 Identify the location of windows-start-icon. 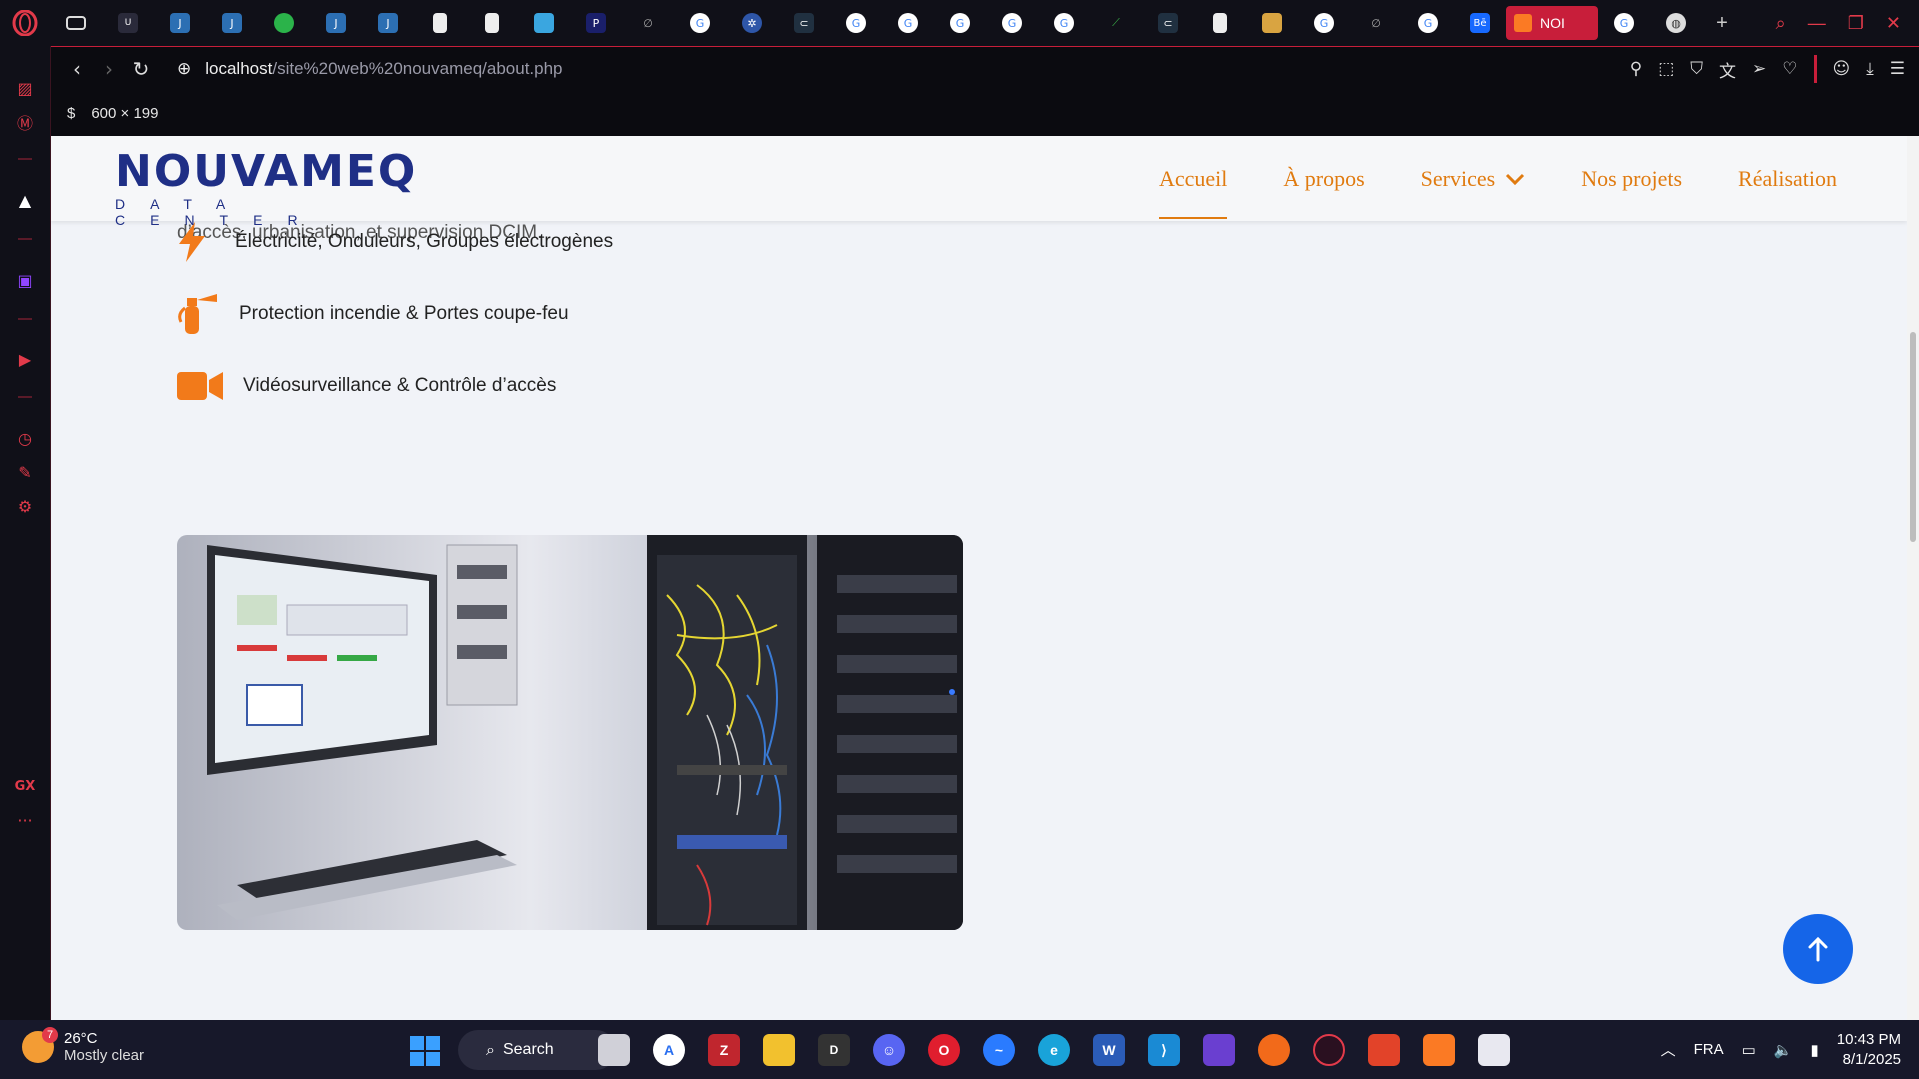
(425, 1051).